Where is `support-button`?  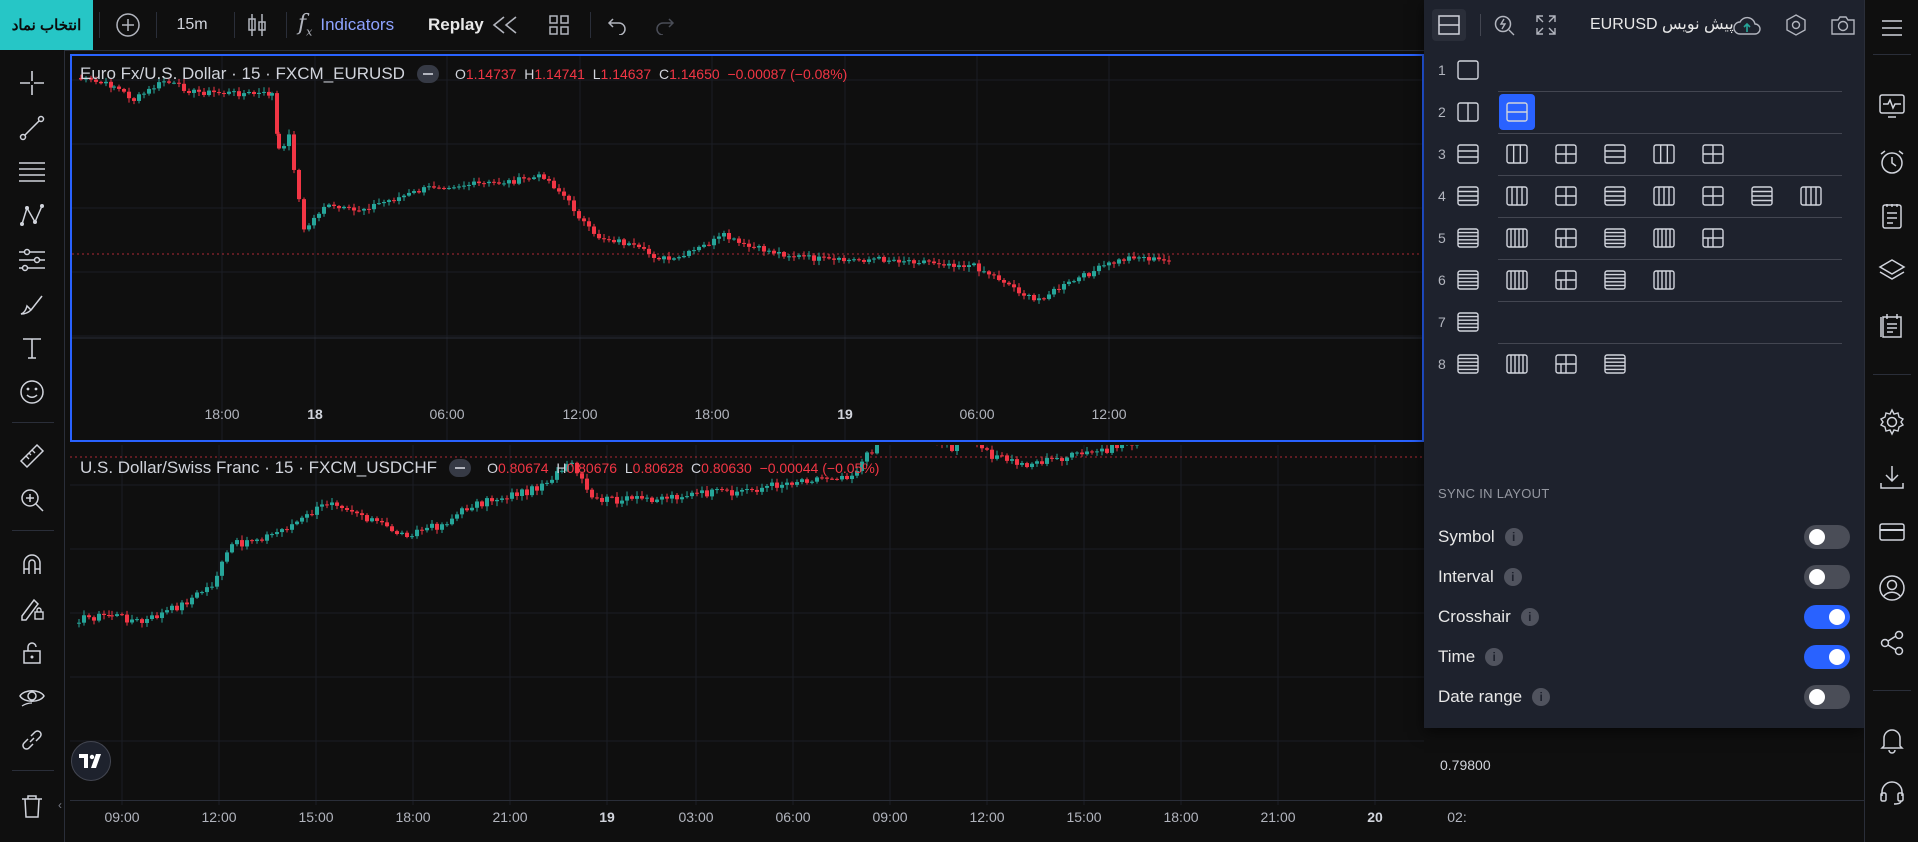
support-button is located at coordinates (1892, 792).